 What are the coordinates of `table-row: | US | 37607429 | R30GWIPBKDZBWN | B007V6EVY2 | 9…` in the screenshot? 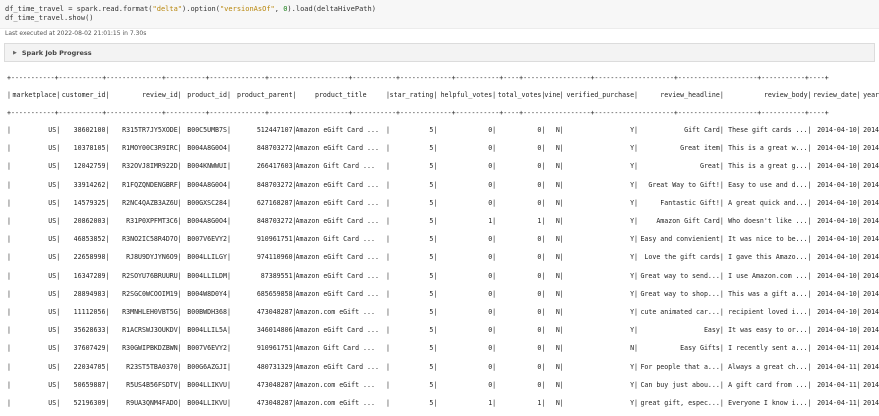 It's located at (443, 348).